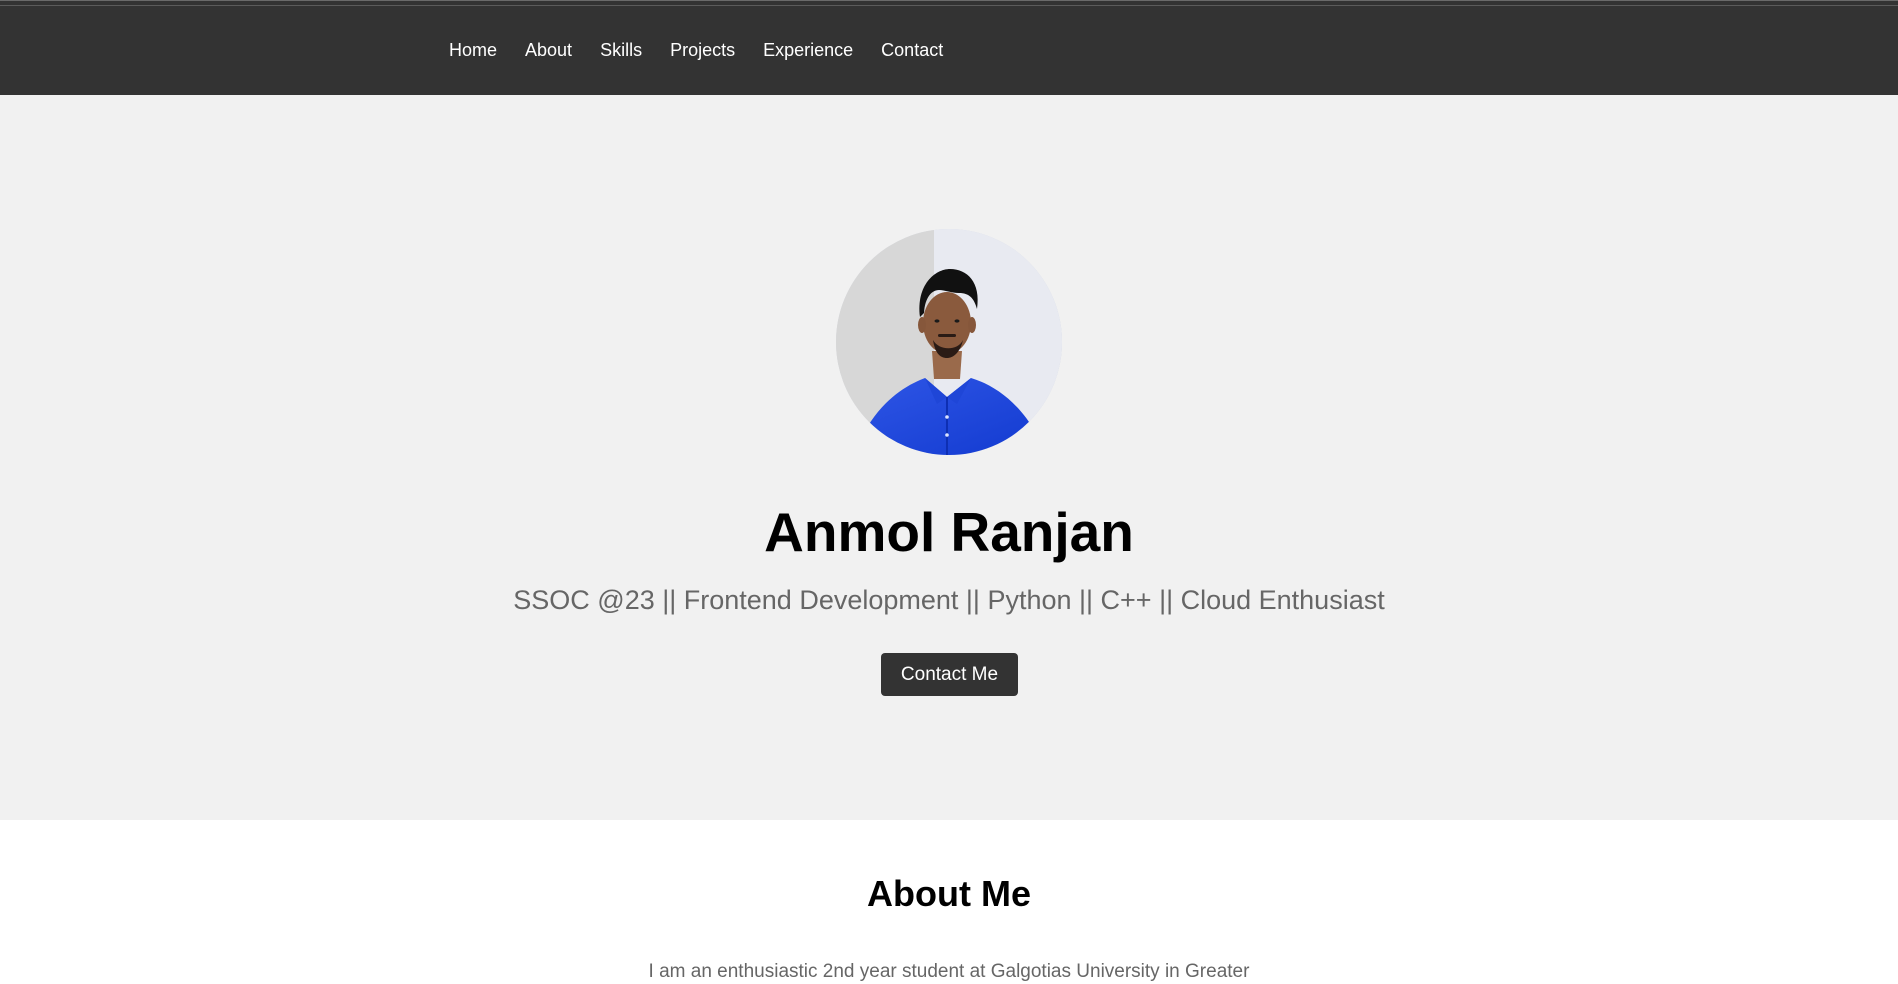 The width and height of the screenshot is (1898, 984). What do you see at coordinates (473, 50) in the screenshot?
I see `nav-link-home: Home` at bounding box center [473, 50].